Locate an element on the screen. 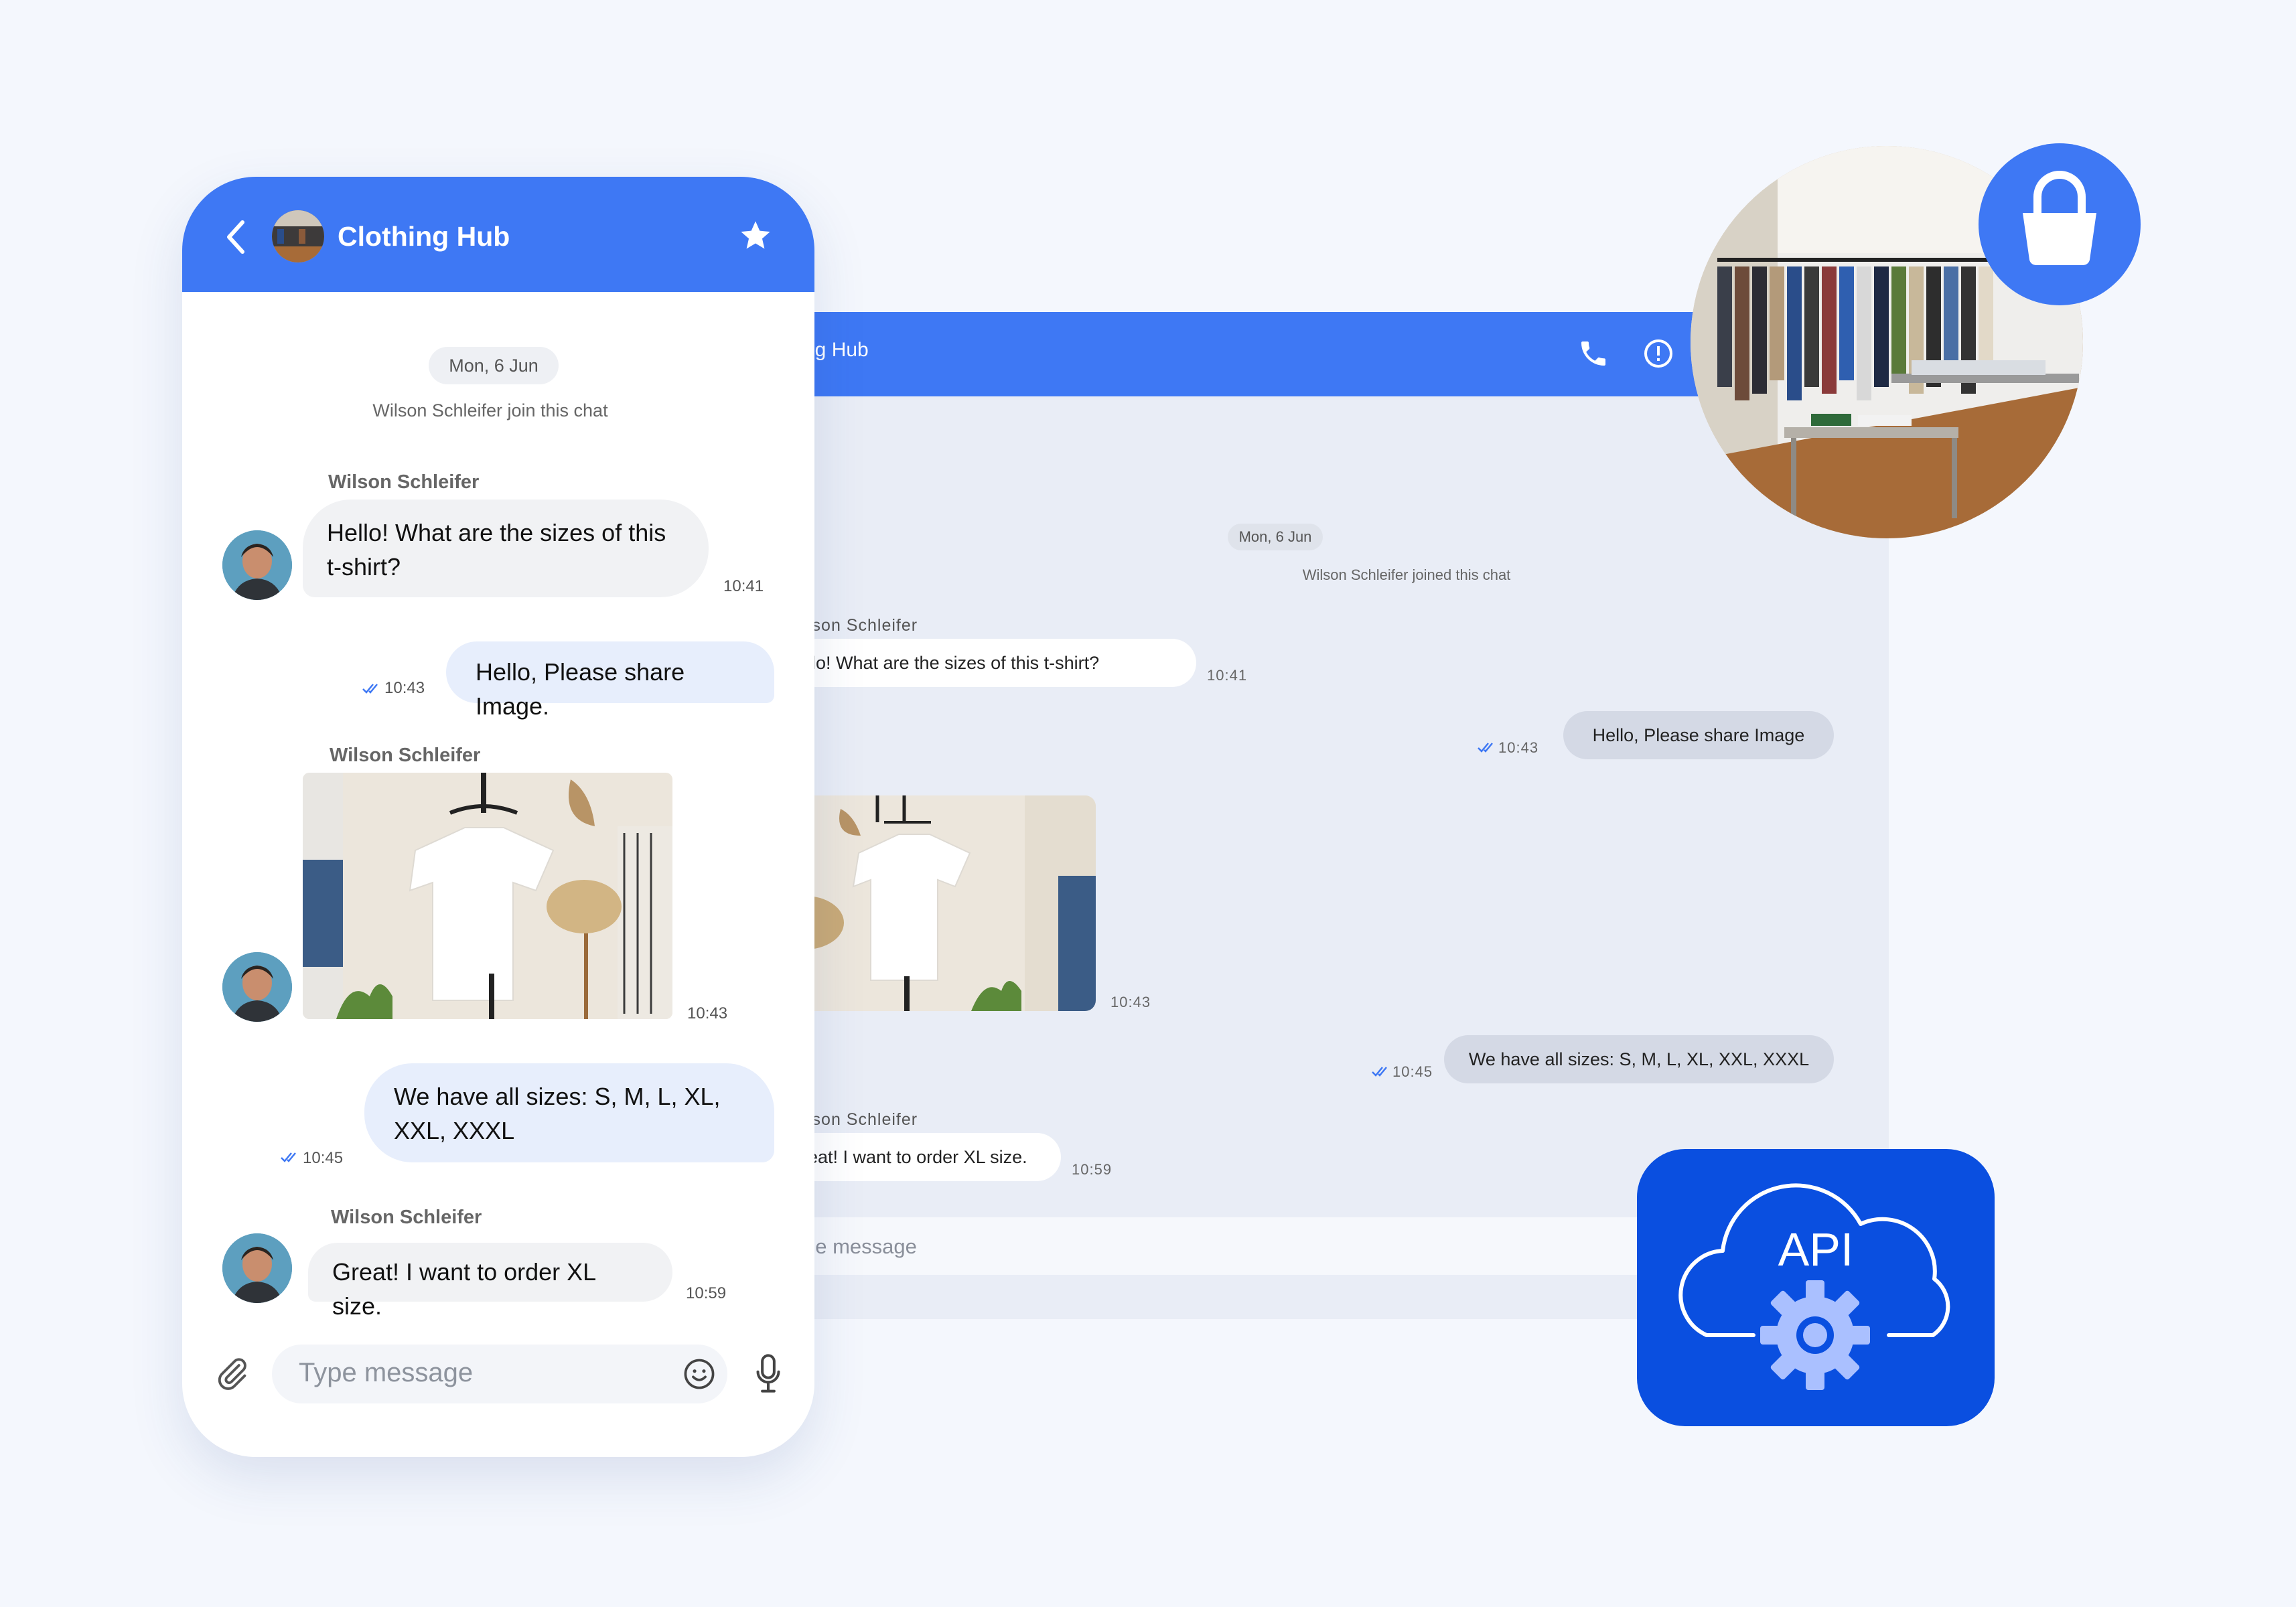  phone-header: Clothing Hub is located at coordinates (498, 234).